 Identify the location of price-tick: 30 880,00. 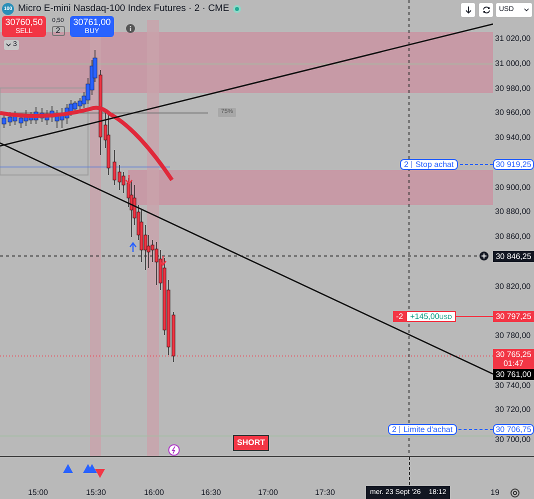
(513, 212).